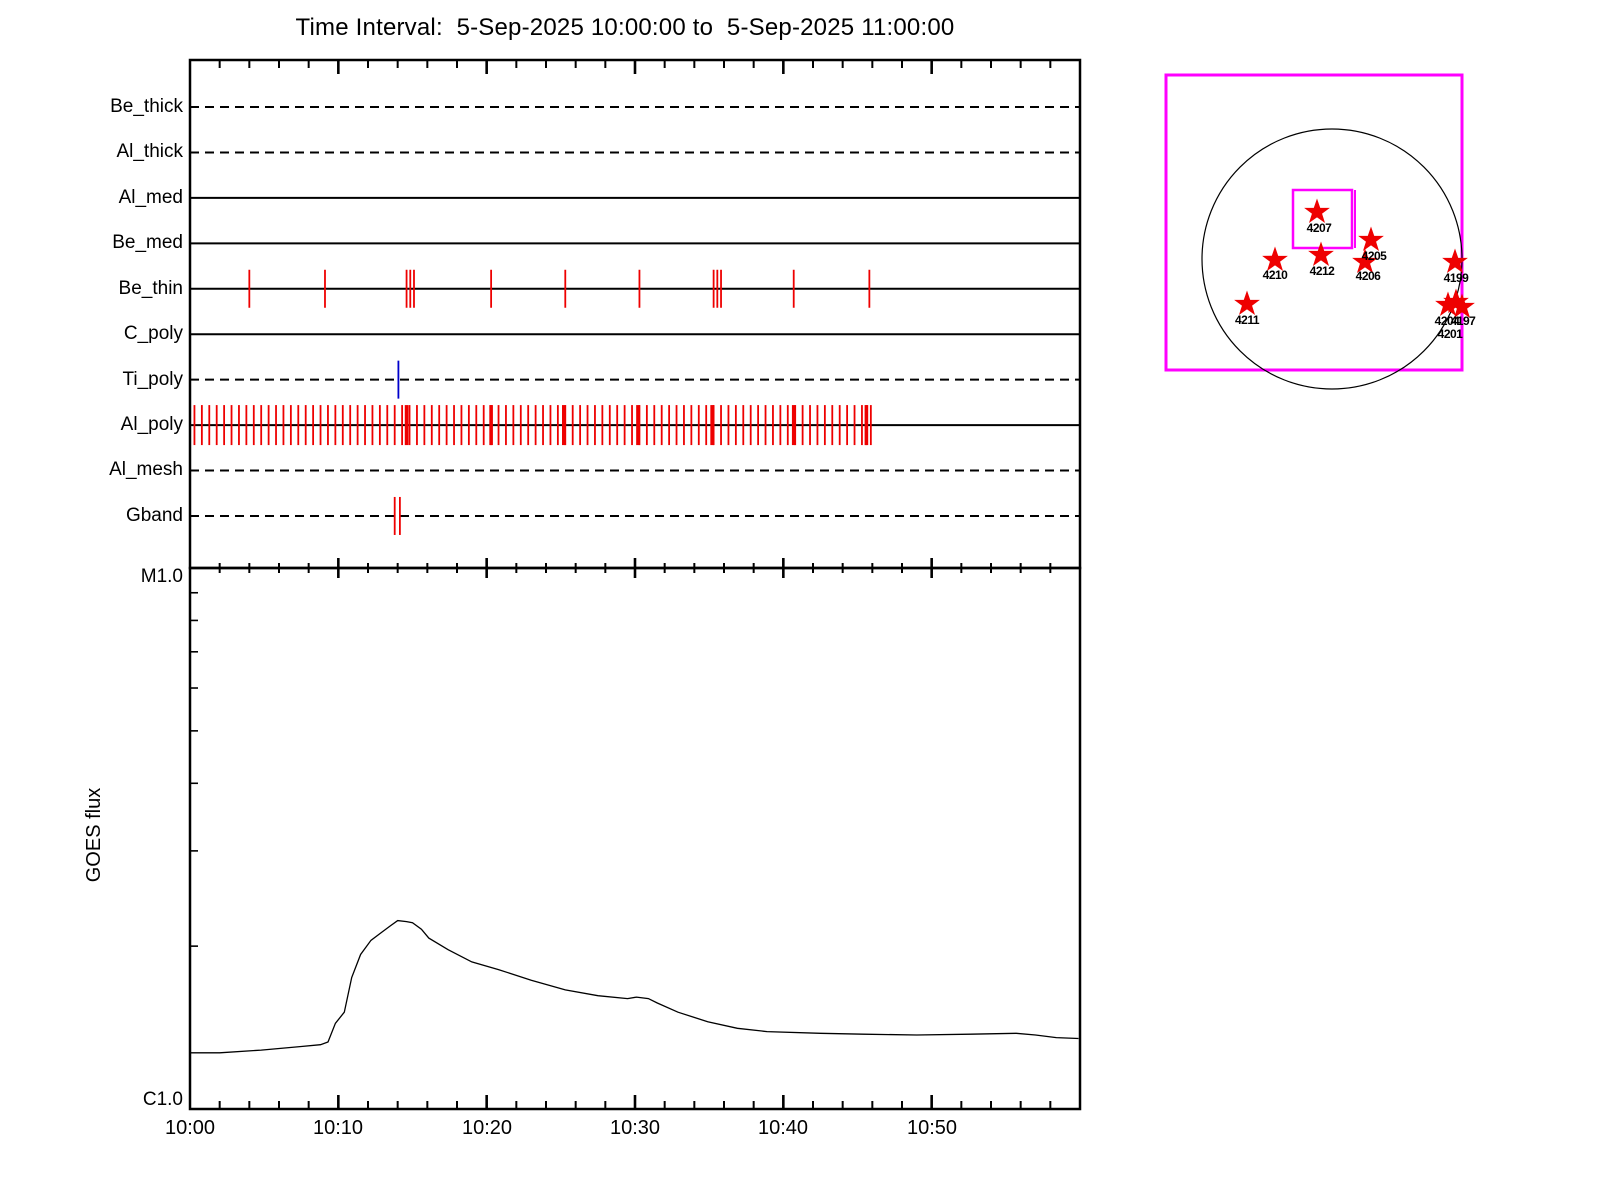  I want to click on x-tick-label-1050: 10:50, so click(932, 1128).